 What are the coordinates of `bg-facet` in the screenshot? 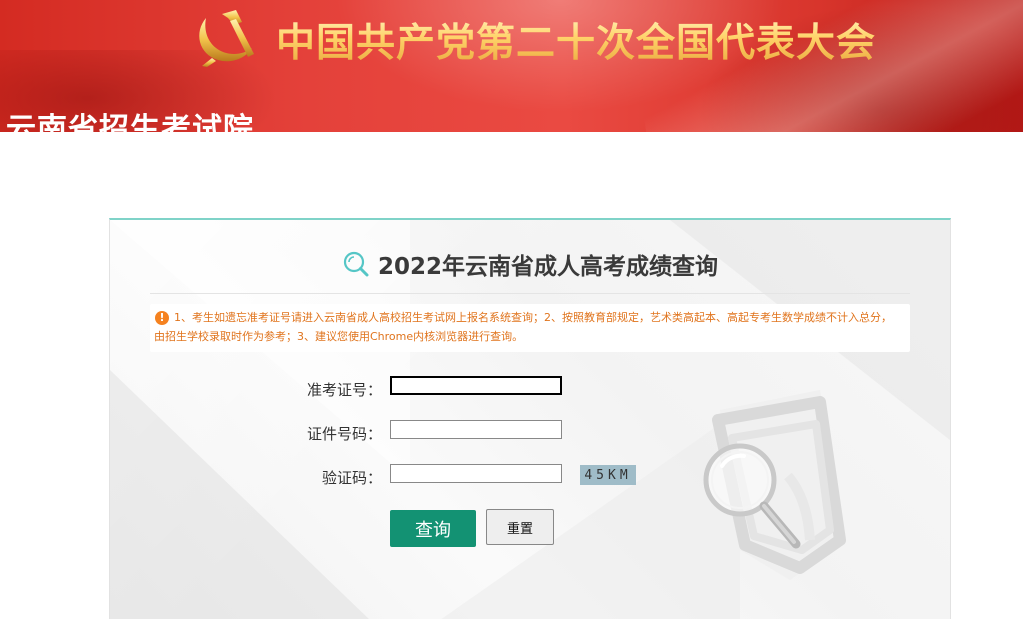 It's located at (240, 494).